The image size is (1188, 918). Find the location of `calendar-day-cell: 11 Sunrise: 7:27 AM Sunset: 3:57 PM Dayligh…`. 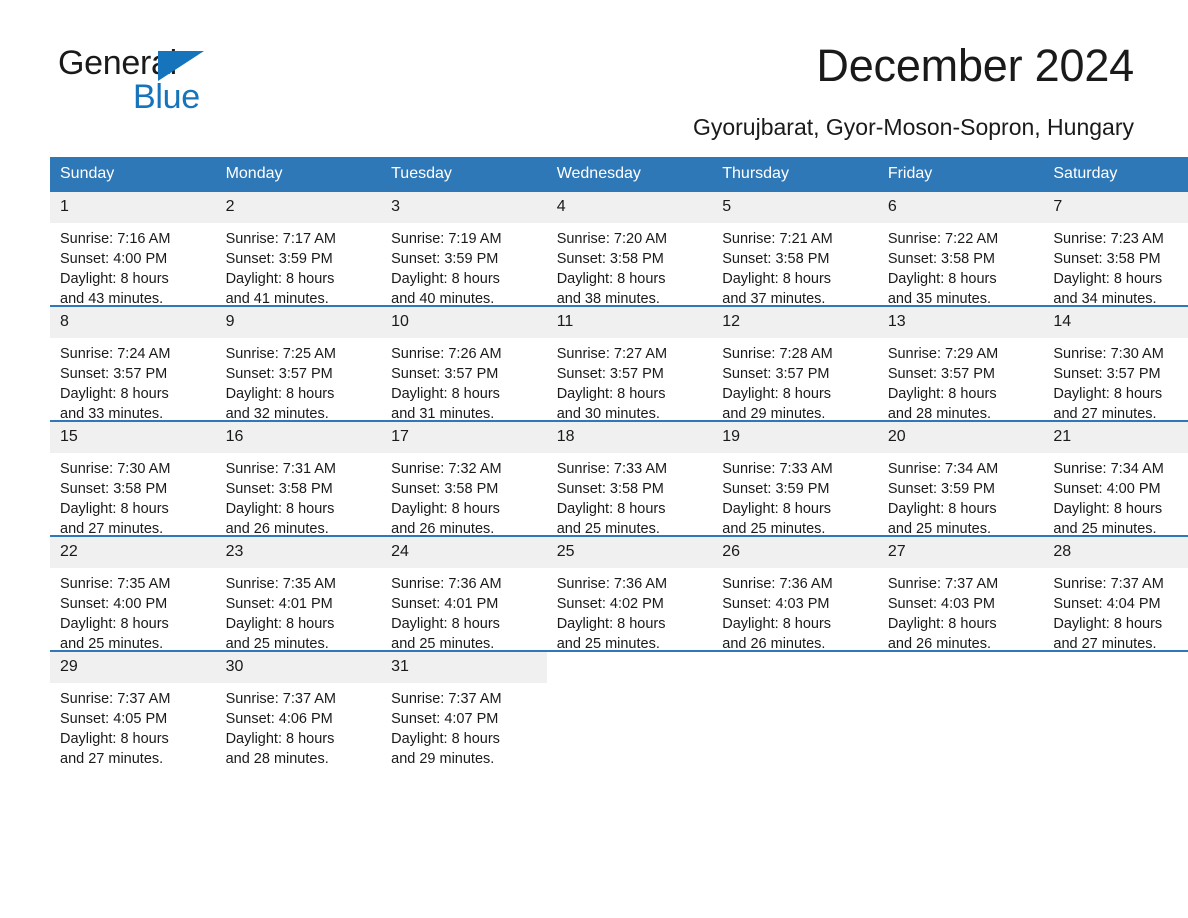

calendar-day-cell: 11 Sunrise: 7:27 AM Sunset: 3:57 PM Dayligh… is located at coordinates (629, 363).